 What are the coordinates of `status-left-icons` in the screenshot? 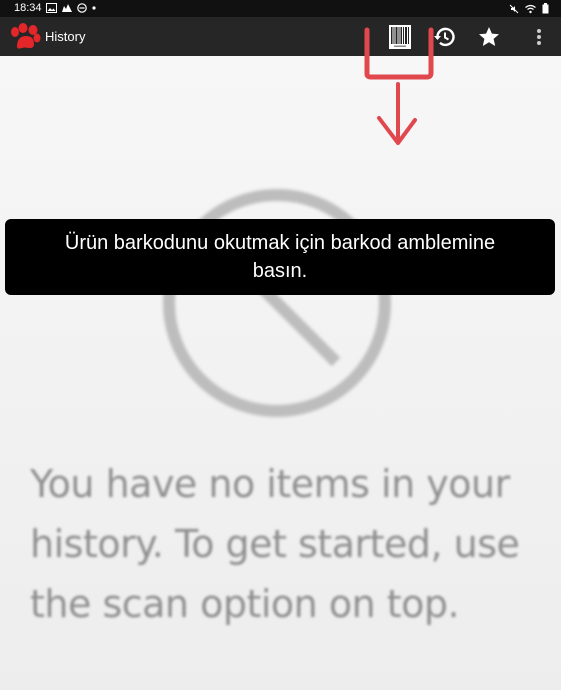 It's located at (71, 8).